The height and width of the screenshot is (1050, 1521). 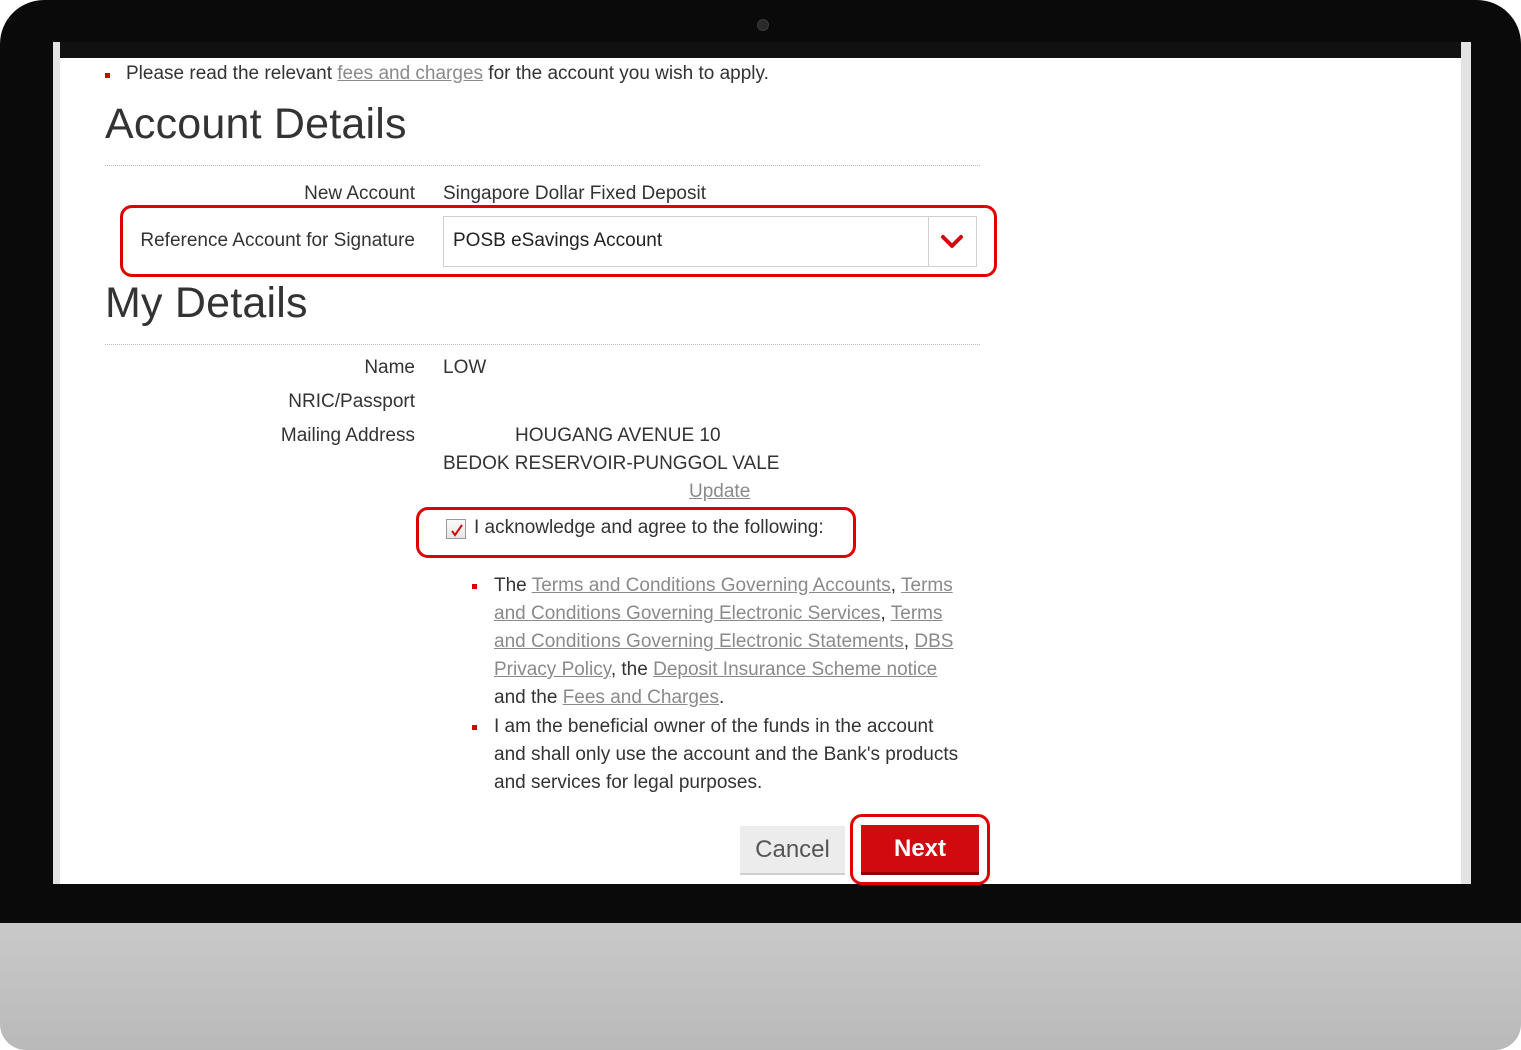 What do you see at coordinates (359, 193) in the screenshot?
I see `new-account-label: New Account` at bounding box center [359, 193].